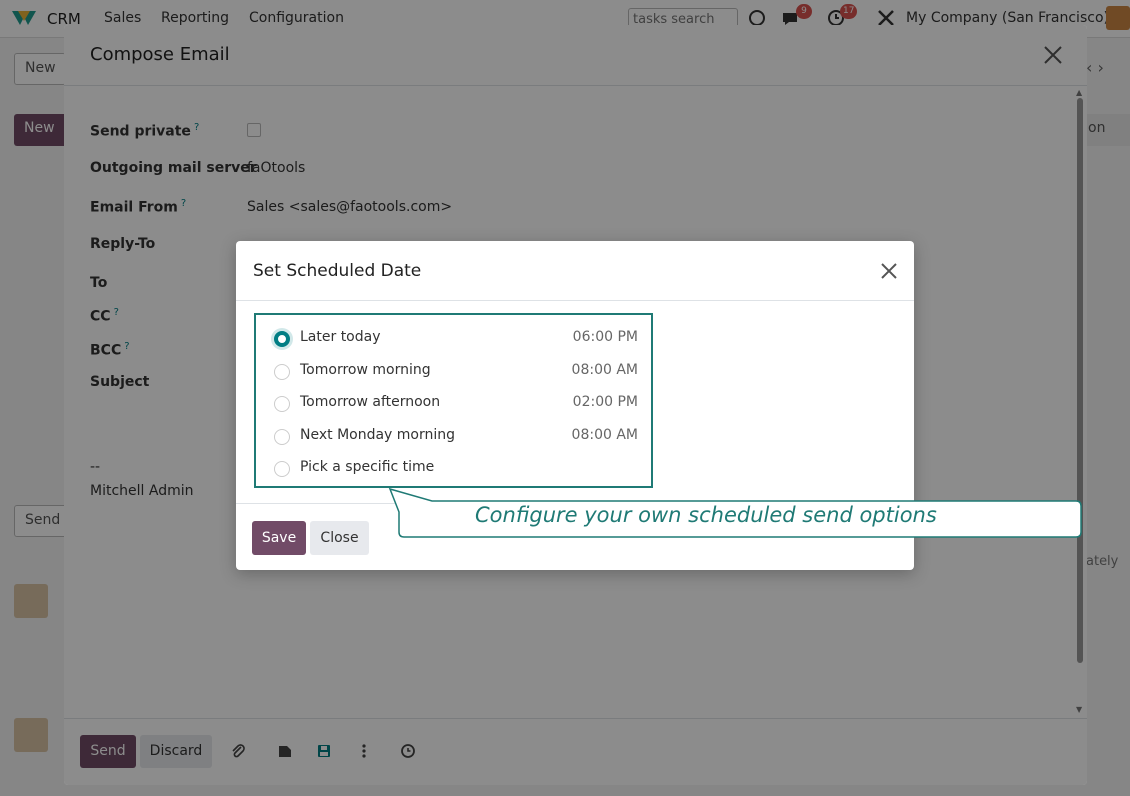  I want to click on save-button: Save, so click(279, 538).